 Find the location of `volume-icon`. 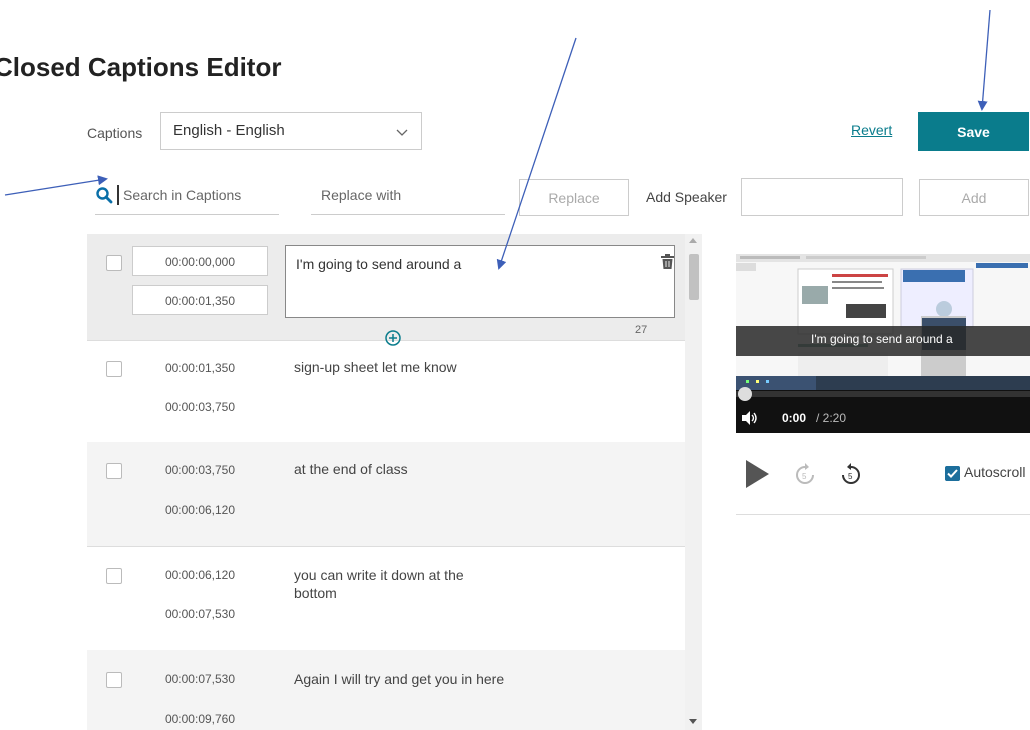

volume-icon is located at coordinates (750, 418).